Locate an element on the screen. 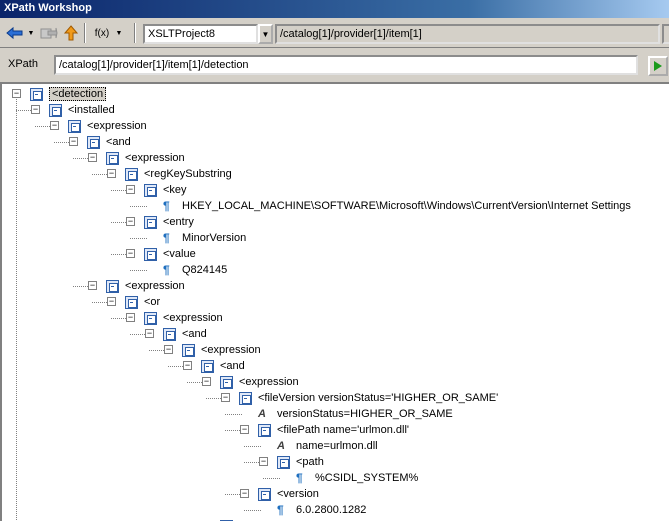  tree-node-label: <key is located at coordinates (175, 190).